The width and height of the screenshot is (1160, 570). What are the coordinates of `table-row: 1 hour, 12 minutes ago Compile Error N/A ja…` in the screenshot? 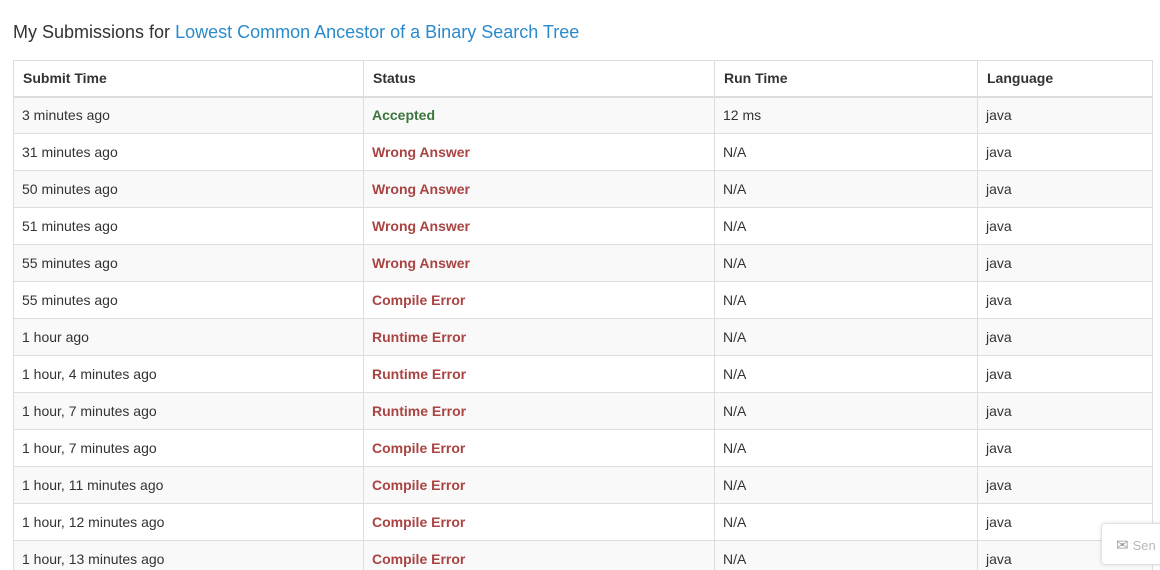 It's located at (583, 522).